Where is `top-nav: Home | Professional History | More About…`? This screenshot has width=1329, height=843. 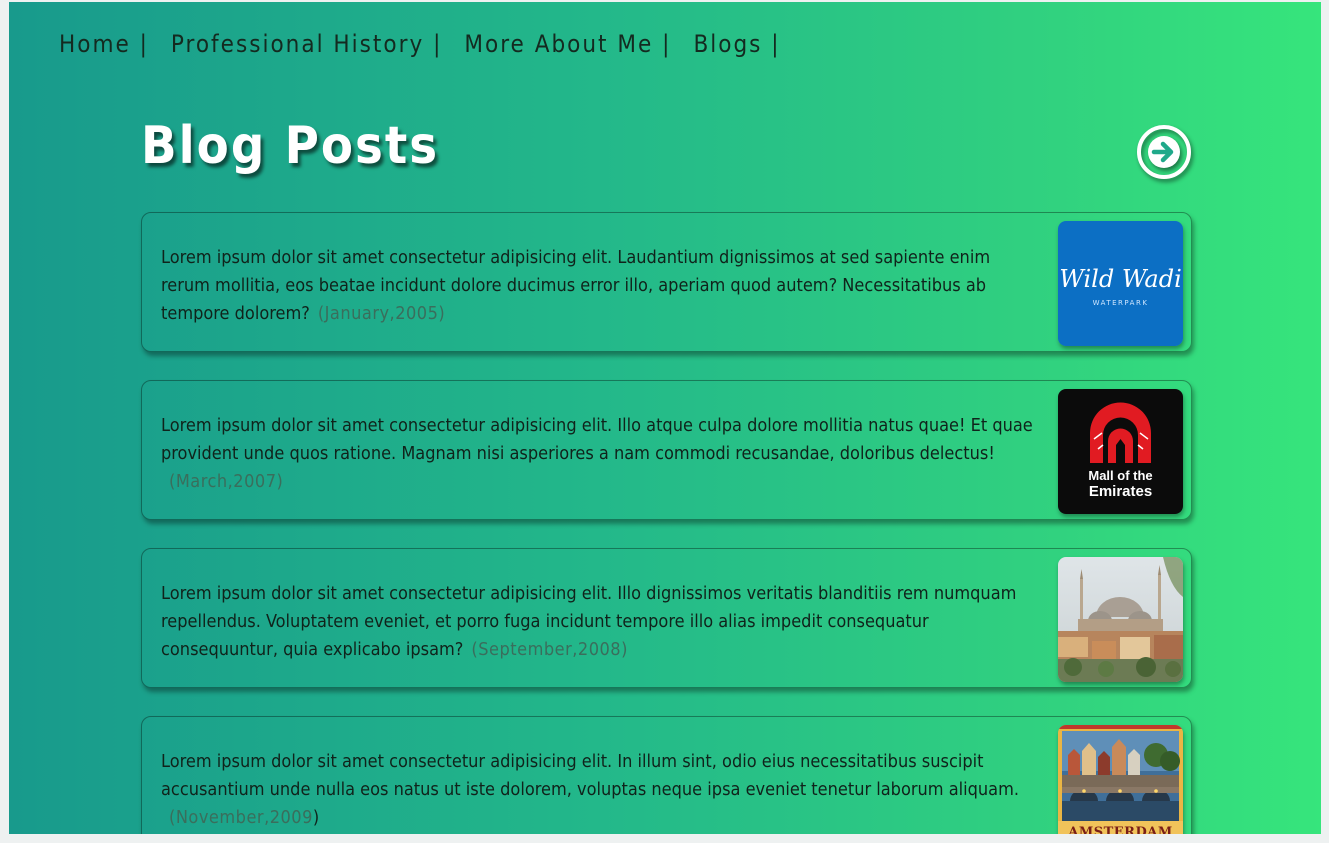 top-nav: Home | Professional History | More About… is located at coordinates (431, 44).